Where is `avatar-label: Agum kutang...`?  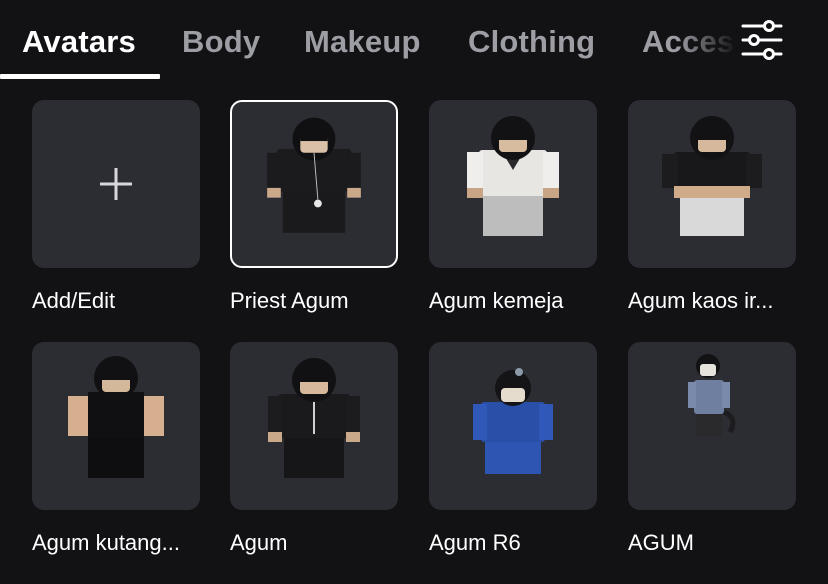
avatar-label: Agum kutang... is located at coordinates (106, 542).